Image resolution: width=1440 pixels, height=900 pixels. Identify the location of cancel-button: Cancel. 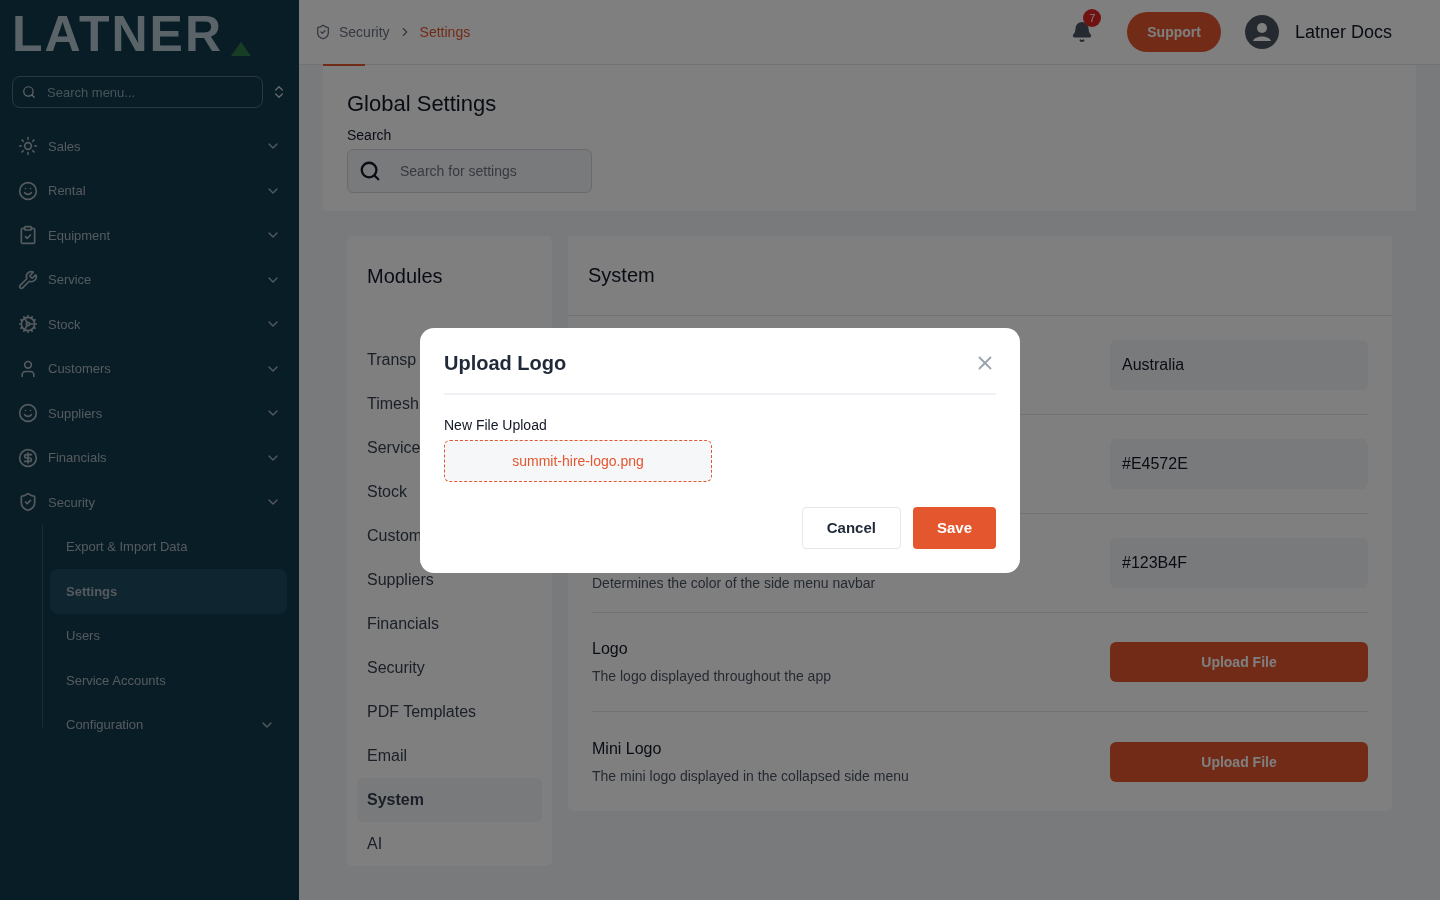
(851, 527).